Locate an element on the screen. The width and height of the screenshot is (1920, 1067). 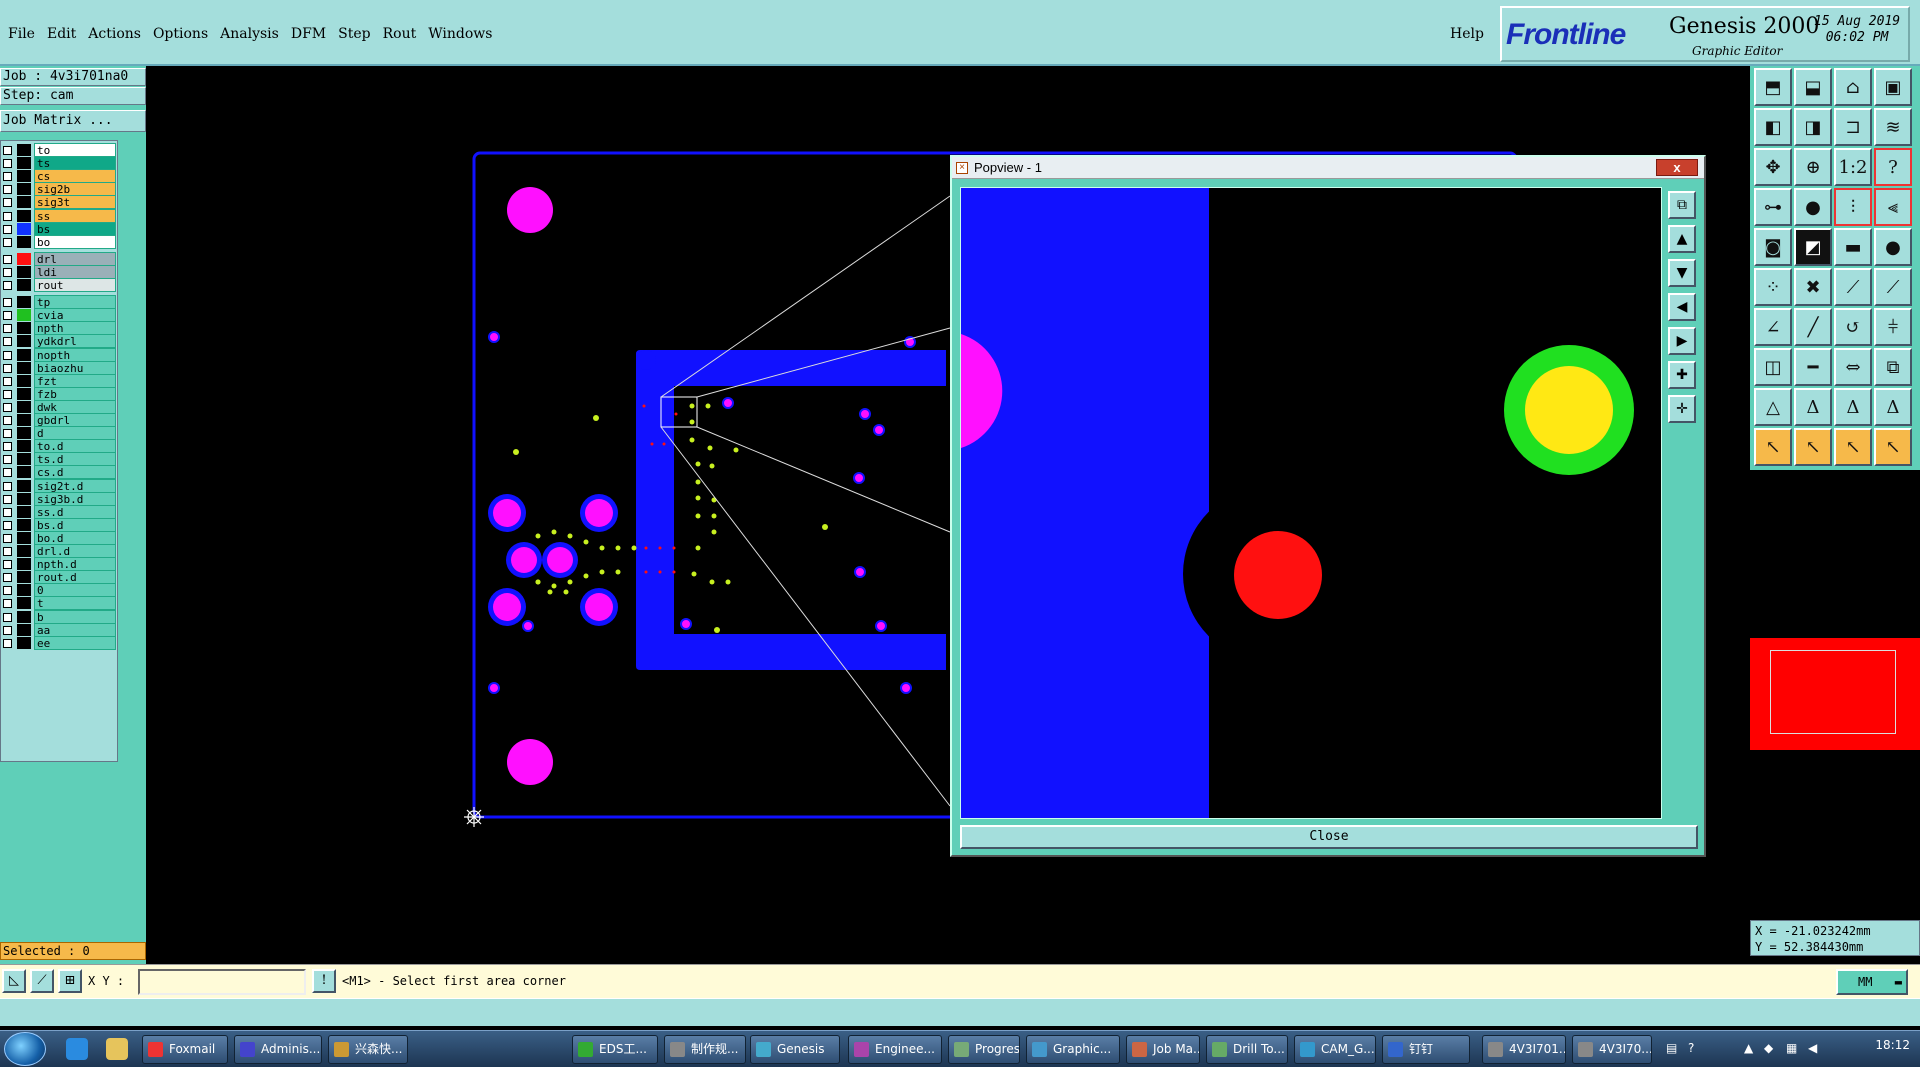
layer-row: to is located at coordinates (59, 150).